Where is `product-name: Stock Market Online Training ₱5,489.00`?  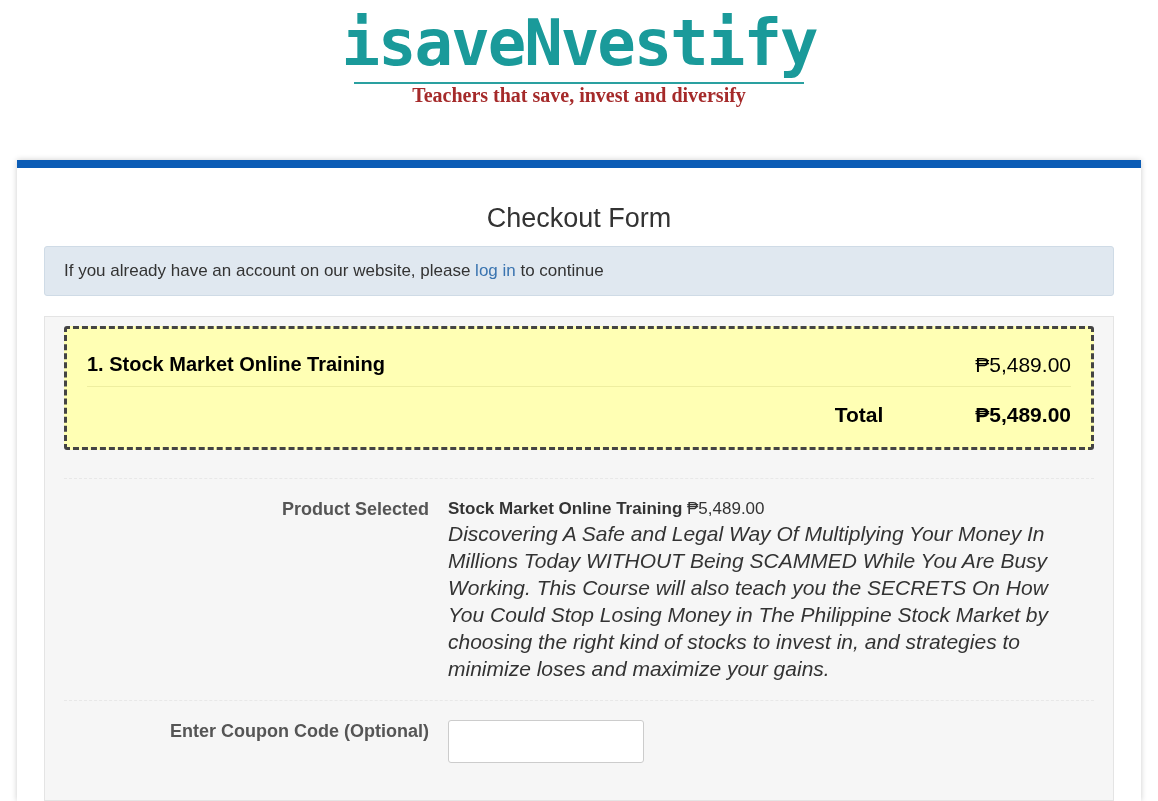
product-name: Stock Market Online Training ₱5,489.00 is located at coordinates (607, 508).